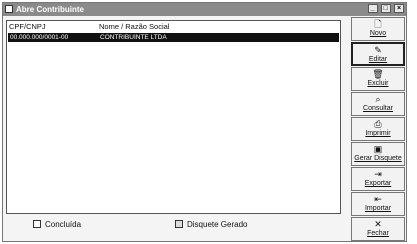 The height and width of the screenshot is (244, 417). I want to click on close-button: ✕ Fechar, so click(378, 229).